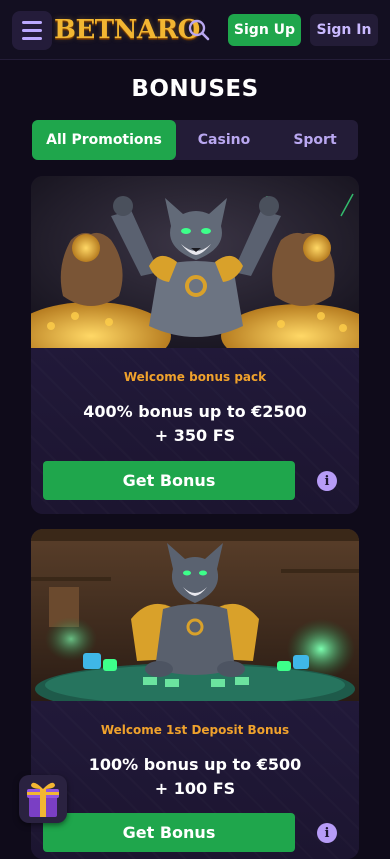 Image resolution: width=390 pixels, height=859 pixels. I want to click on sign-in-button: Sign In, so click(344, 30).